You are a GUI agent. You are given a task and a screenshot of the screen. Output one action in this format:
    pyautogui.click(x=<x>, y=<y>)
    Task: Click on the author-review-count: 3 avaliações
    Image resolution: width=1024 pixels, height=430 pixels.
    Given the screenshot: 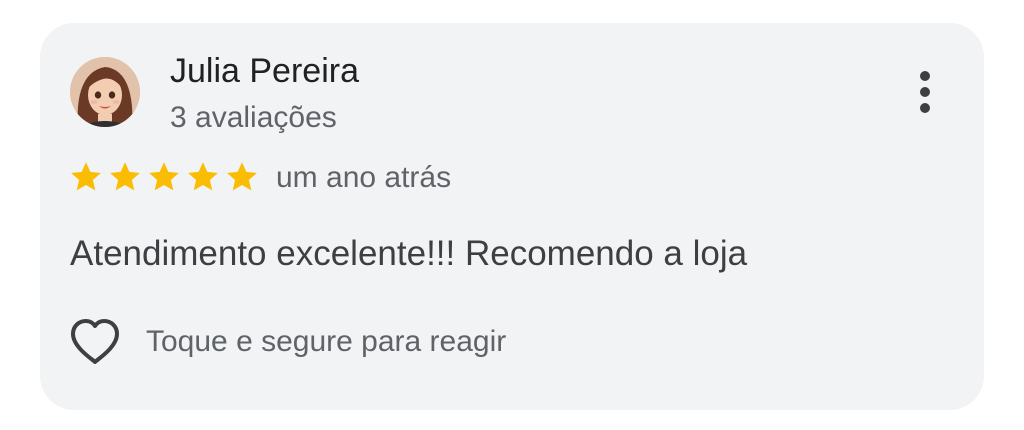 What is the action you would take?
    pyautogui.click(x=253, y=117)
    